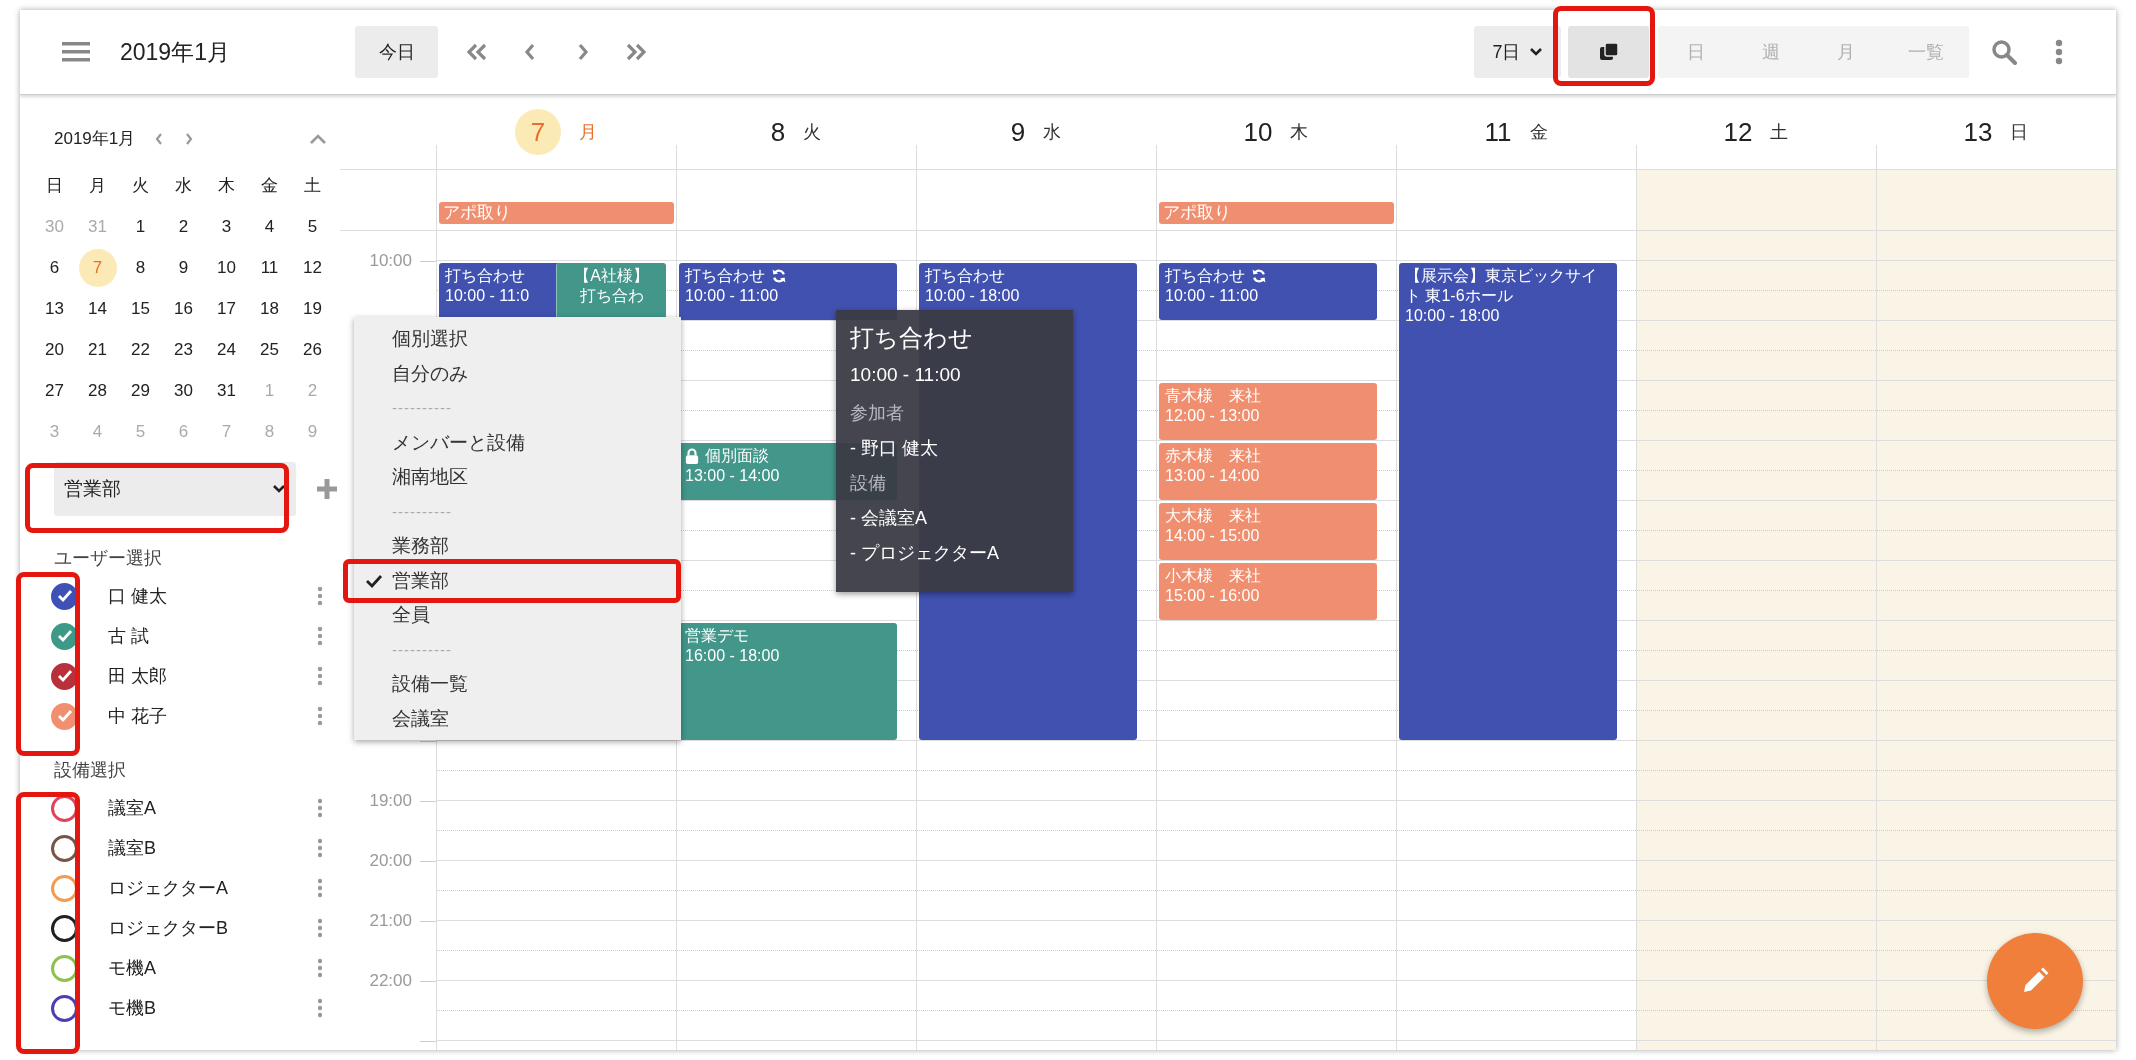 The height and width of the screenshot is (1060, 2136). Describe the element at coordinates (1212, 415) in the screenshot. I see `event-time: 12:00 - 13:00` at that location.